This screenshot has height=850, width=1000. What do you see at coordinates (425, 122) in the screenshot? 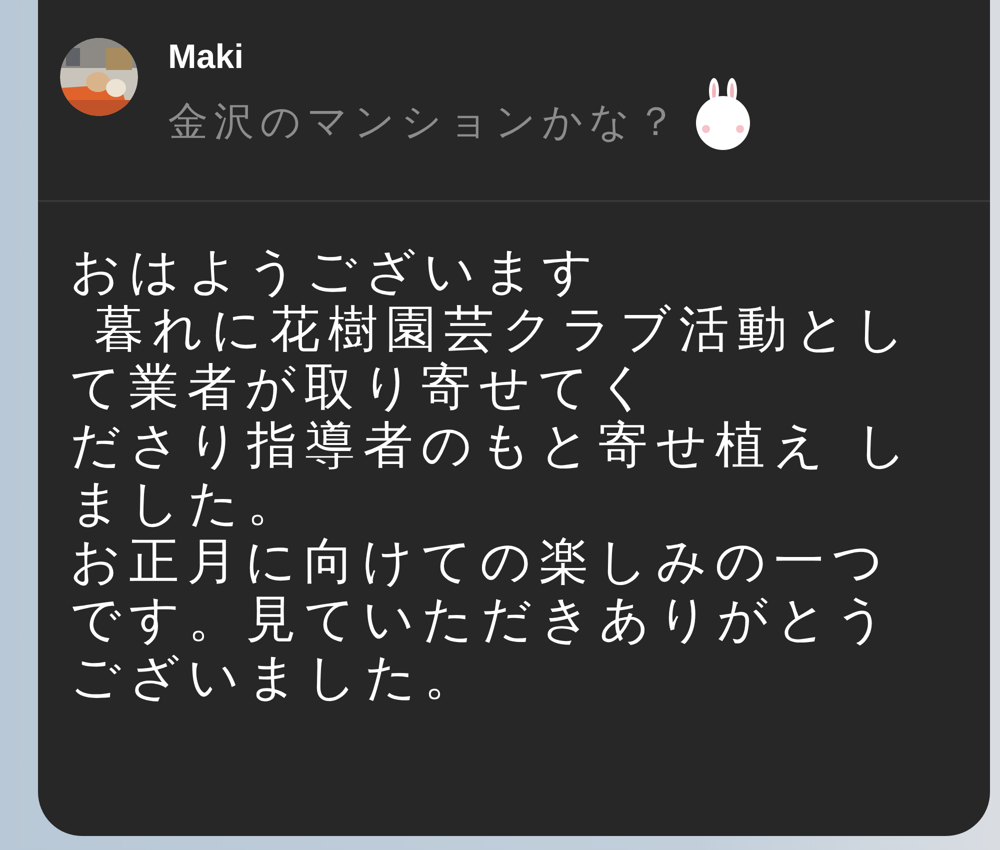
I see `quoted-message: 金沢のマンションかな？` at bounding box center [425, 122].